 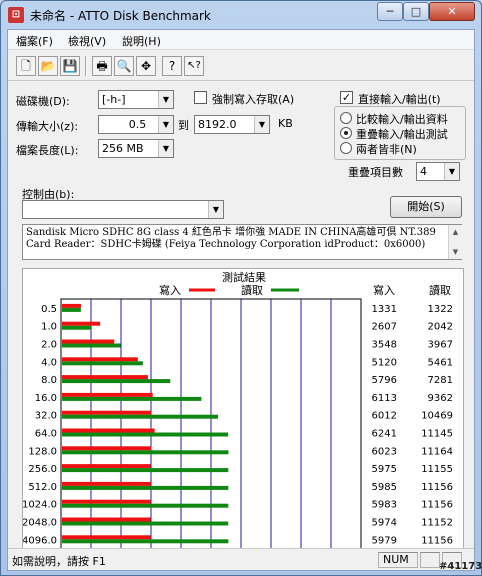 I want to click on title-bar: ⊡ 未命名 - ATTO Disk Benchmark ─ □ ✕, so click(x=241, y=15).